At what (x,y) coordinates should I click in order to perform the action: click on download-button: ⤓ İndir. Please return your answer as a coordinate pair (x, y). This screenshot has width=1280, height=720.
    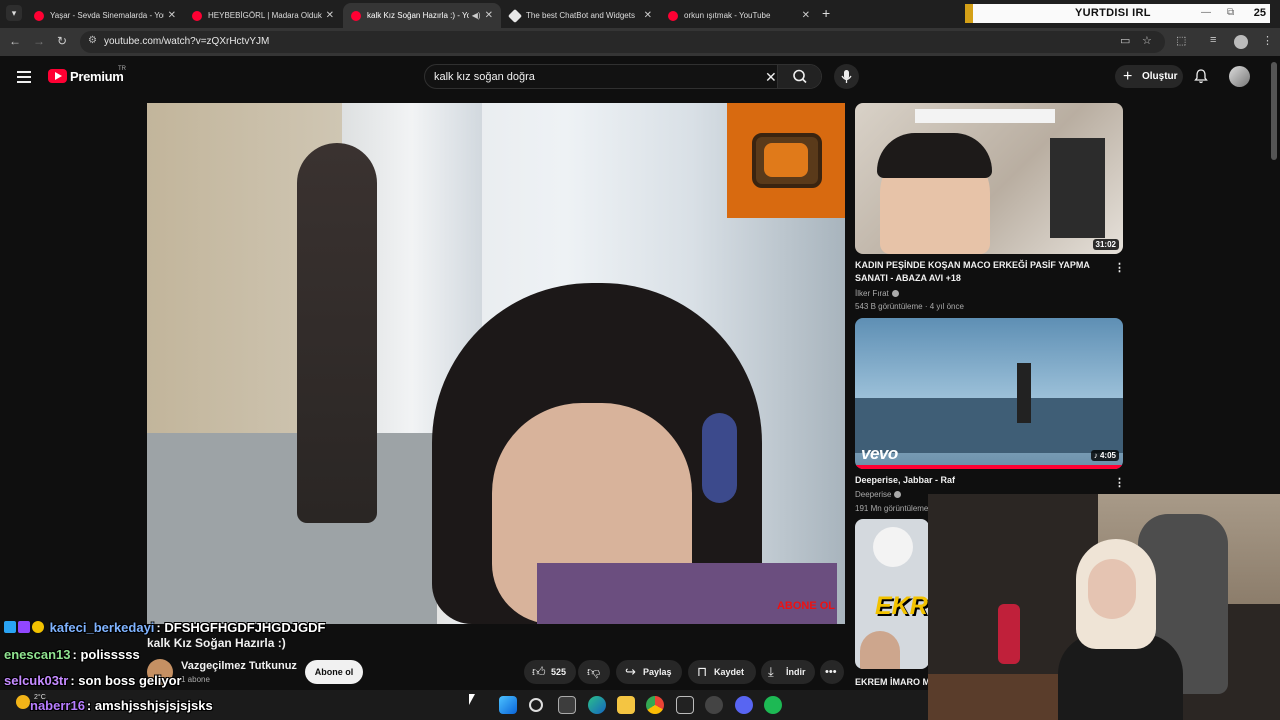
    Looking at the image, I should click on (788, 672).